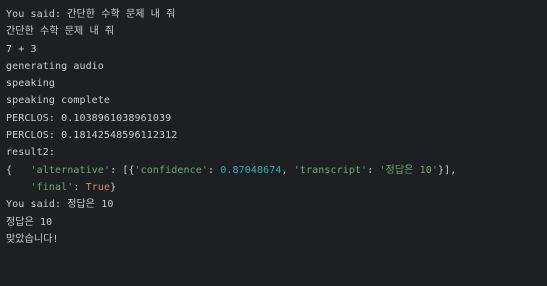 The width and height of the screenshot is (547, 286). Describe the element at coordinates (60, 32) in the screenshot. I see `output-line-question: 간단한 수학 문제 내 줘` at that location.